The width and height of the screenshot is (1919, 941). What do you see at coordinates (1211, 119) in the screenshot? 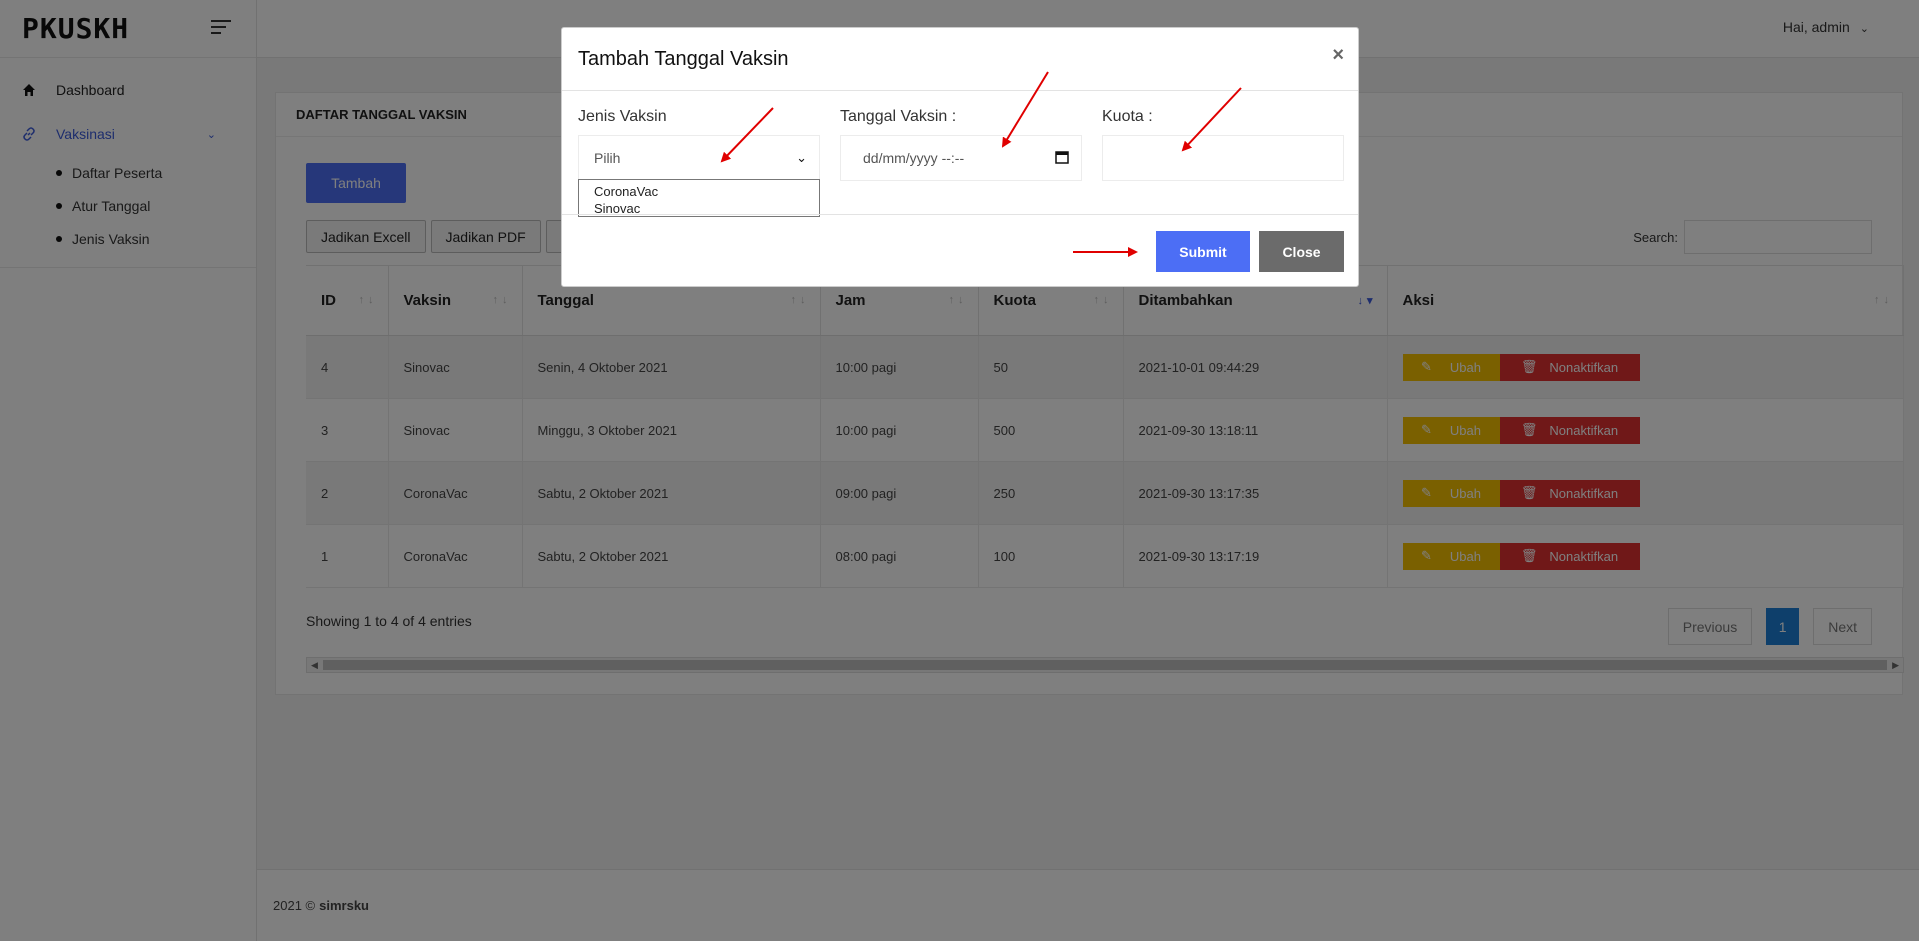
I see `annotation-arrow-kuota` at bounding box center [1211, 119].